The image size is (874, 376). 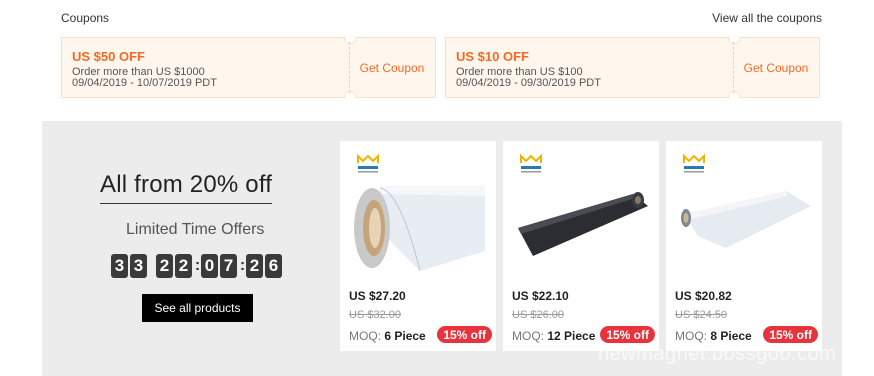 I want to click on countdown-digit: 0, so click(x=209, y=266).